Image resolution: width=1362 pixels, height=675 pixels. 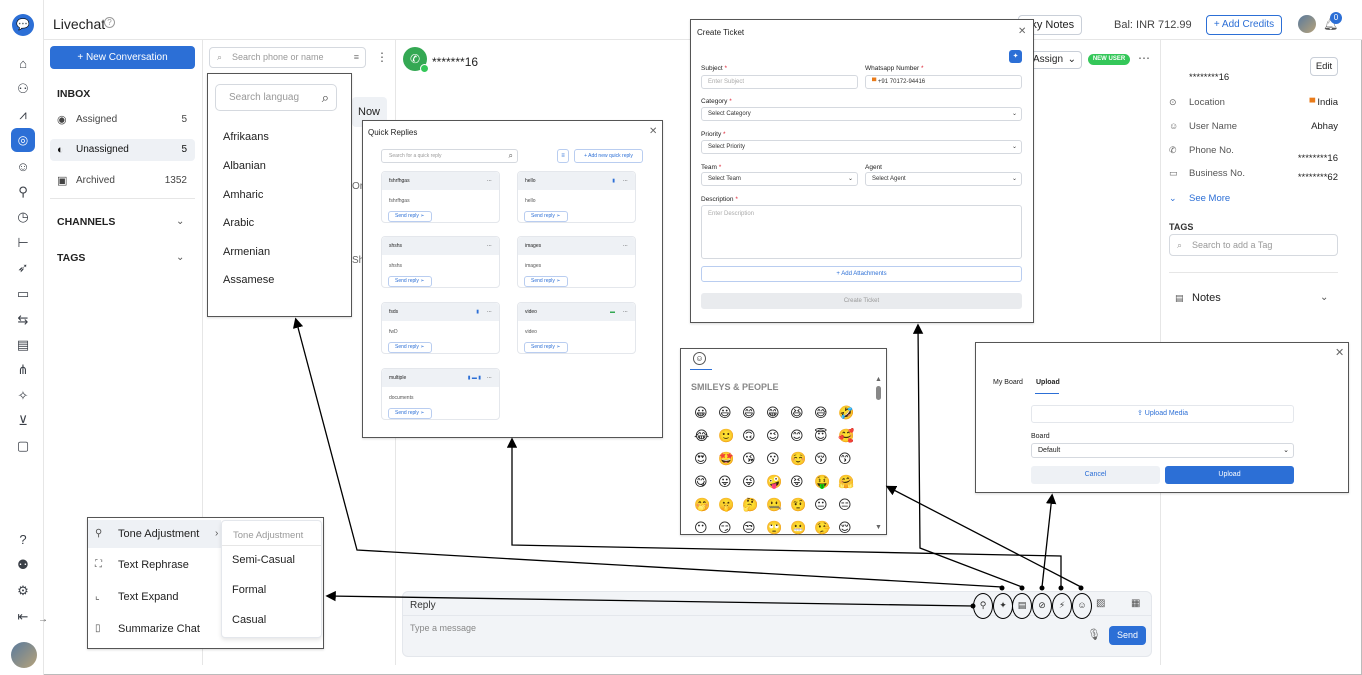 I want to click on arrow-quickreply-to-popup, so click(x=784, y=512).